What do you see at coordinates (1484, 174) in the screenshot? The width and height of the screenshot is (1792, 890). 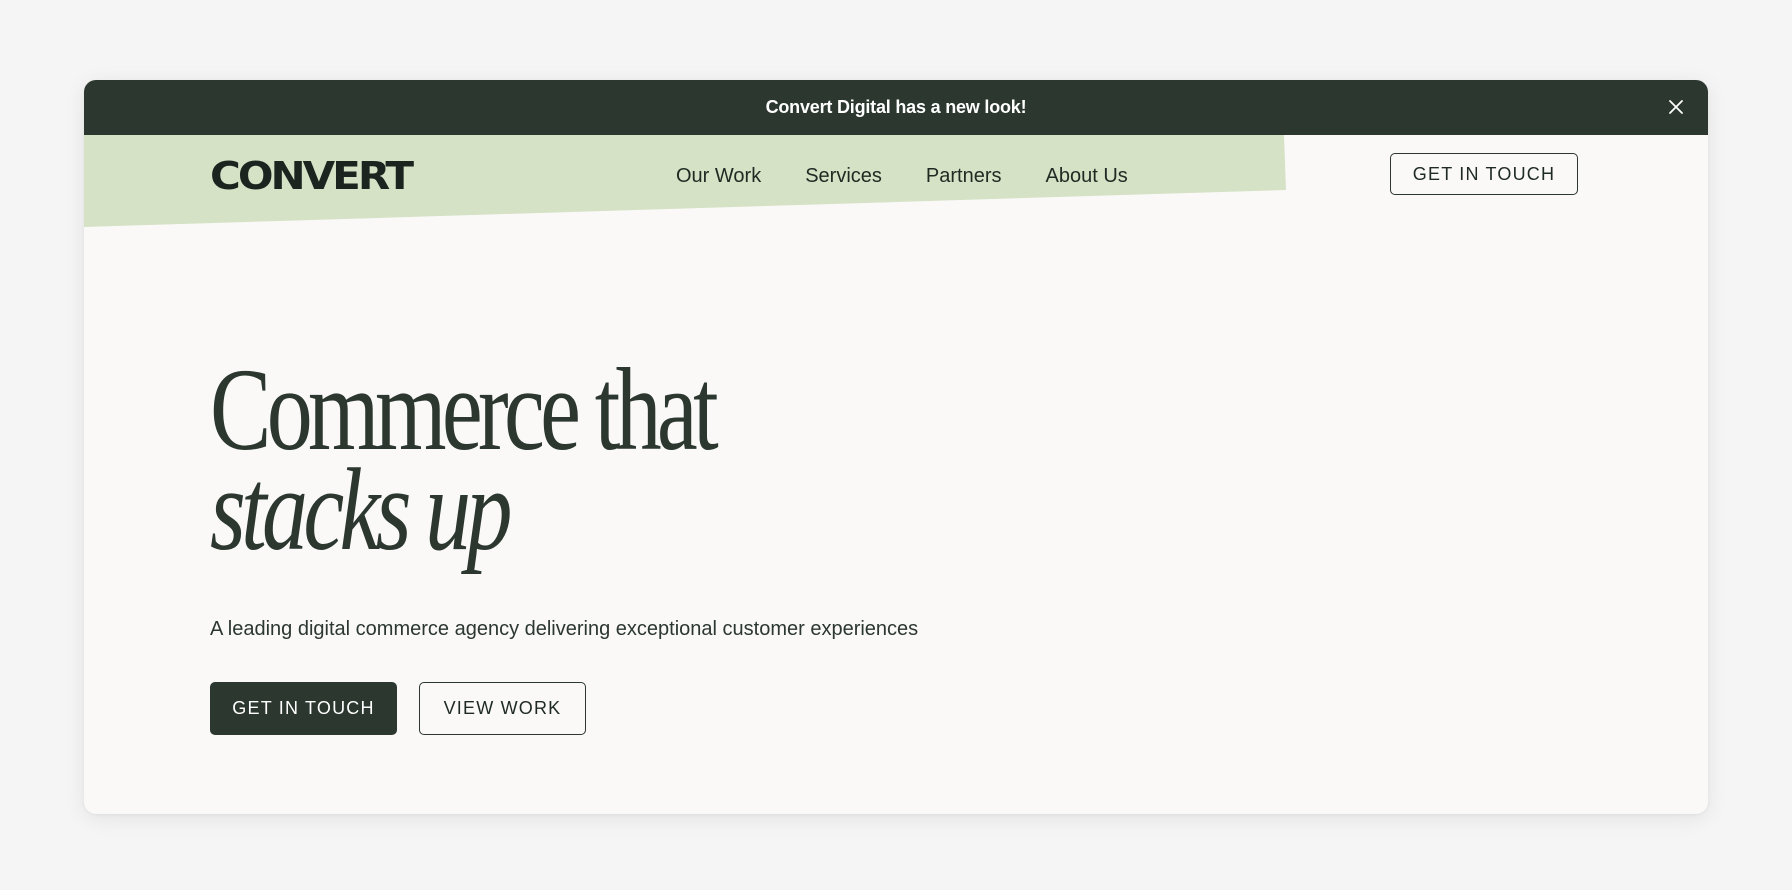 I see `header-get-in-touch-button: GET IN TOUCH` at bounding box center [1484, 174].